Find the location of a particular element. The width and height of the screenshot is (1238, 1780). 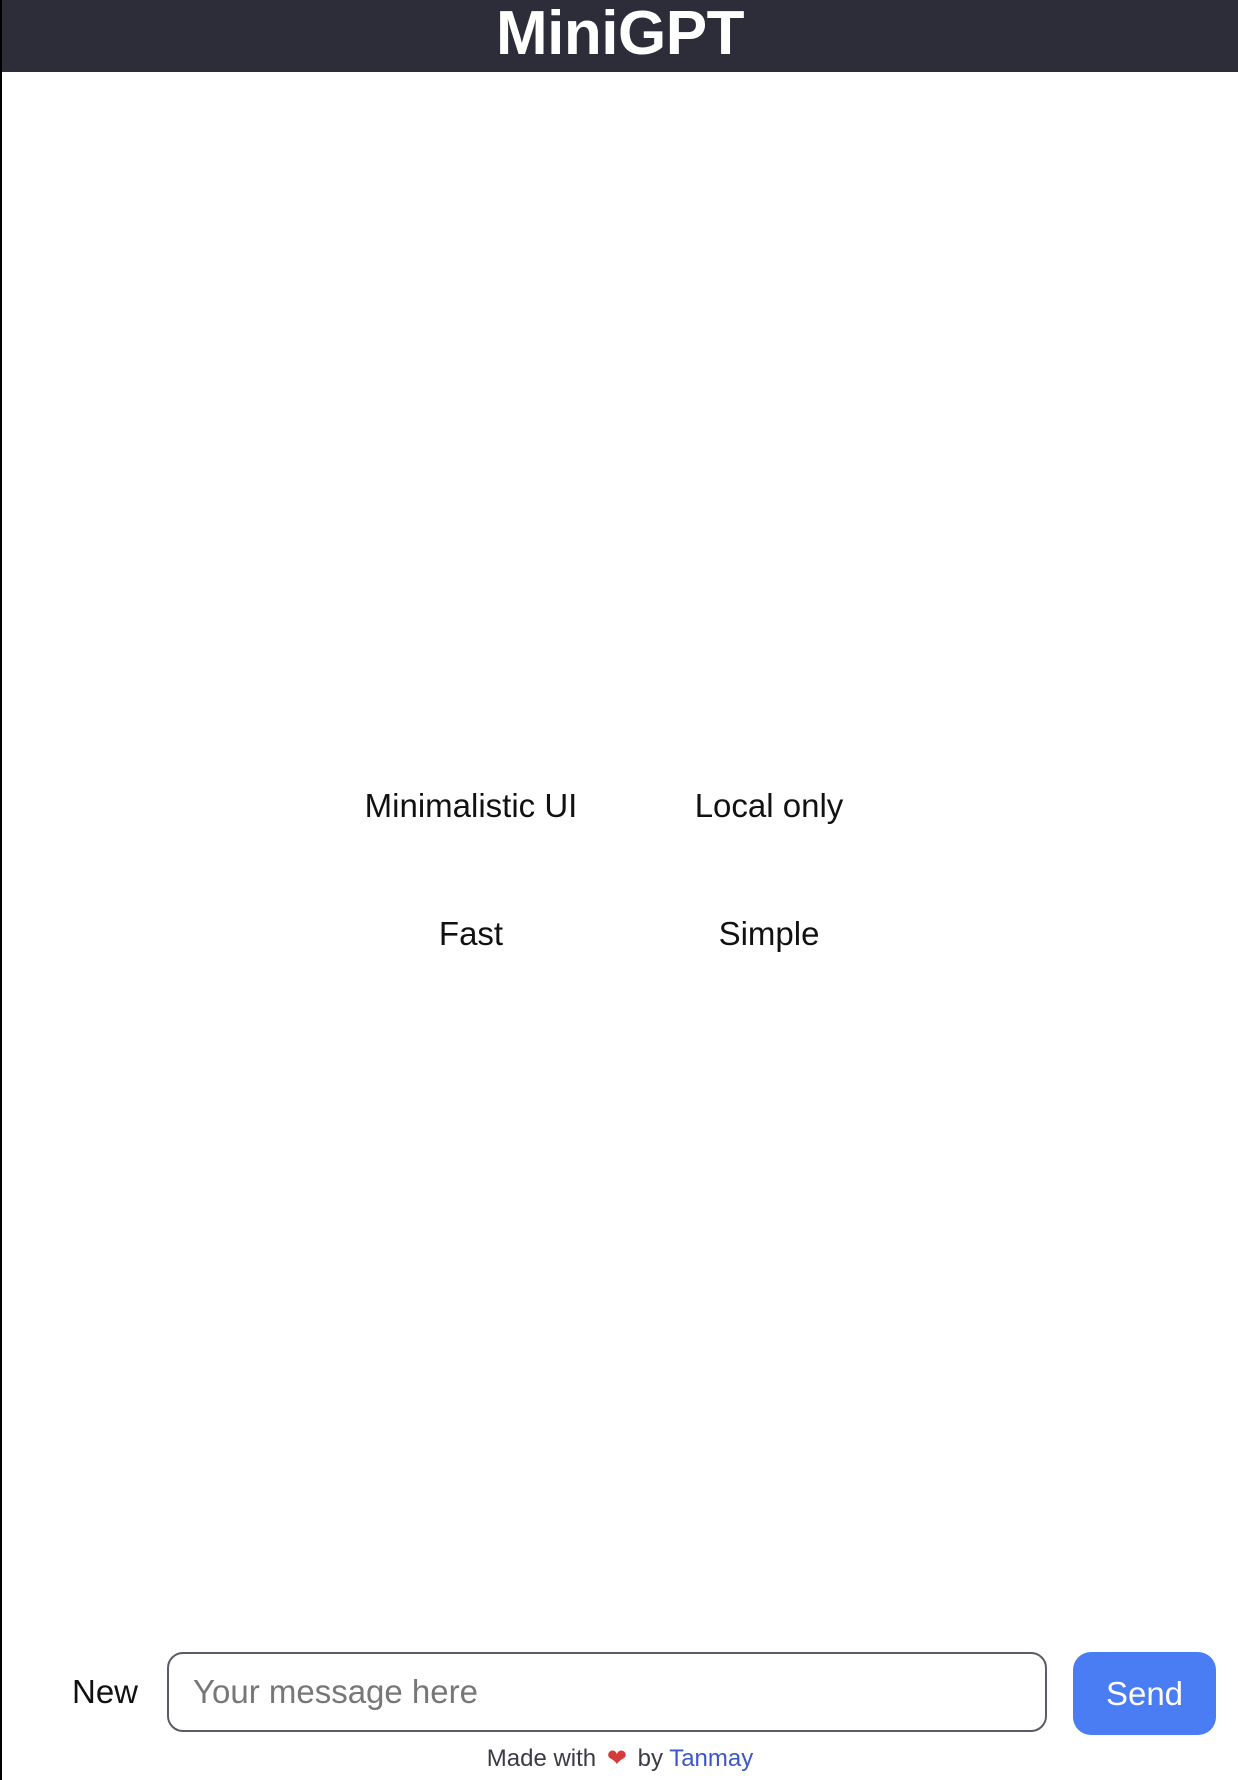

feature-local-only: Local only is located at coordinates (769, 805).